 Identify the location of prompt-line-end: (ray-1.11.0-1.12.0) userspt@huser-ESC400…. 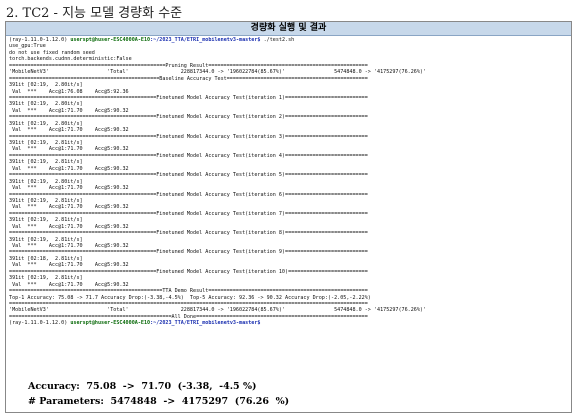
(288, 323).